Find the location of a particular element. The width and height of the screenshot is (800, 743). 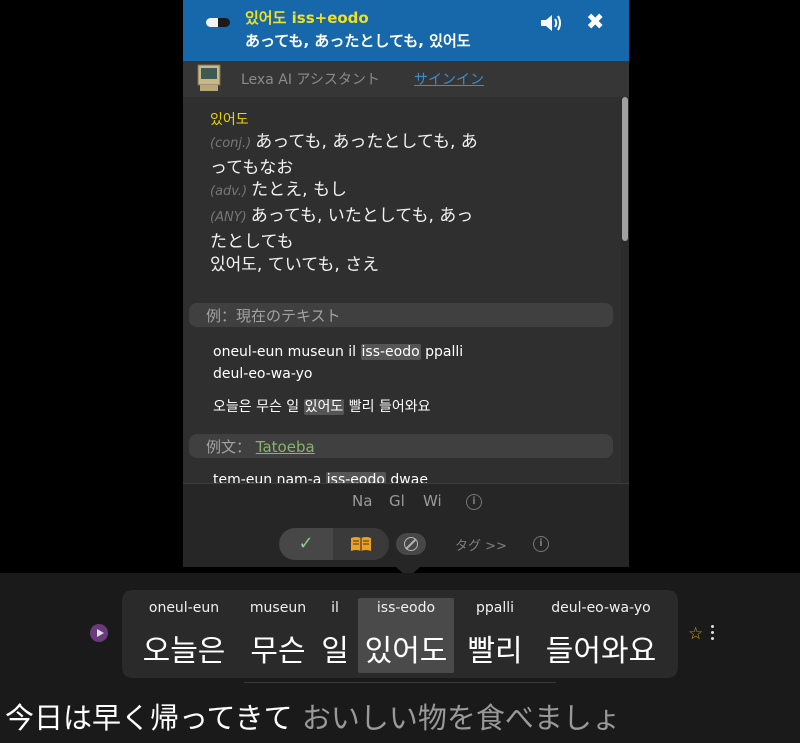

assistant-row: Lexa AI アシスタント サインイン is located at coordinates (406, 79).